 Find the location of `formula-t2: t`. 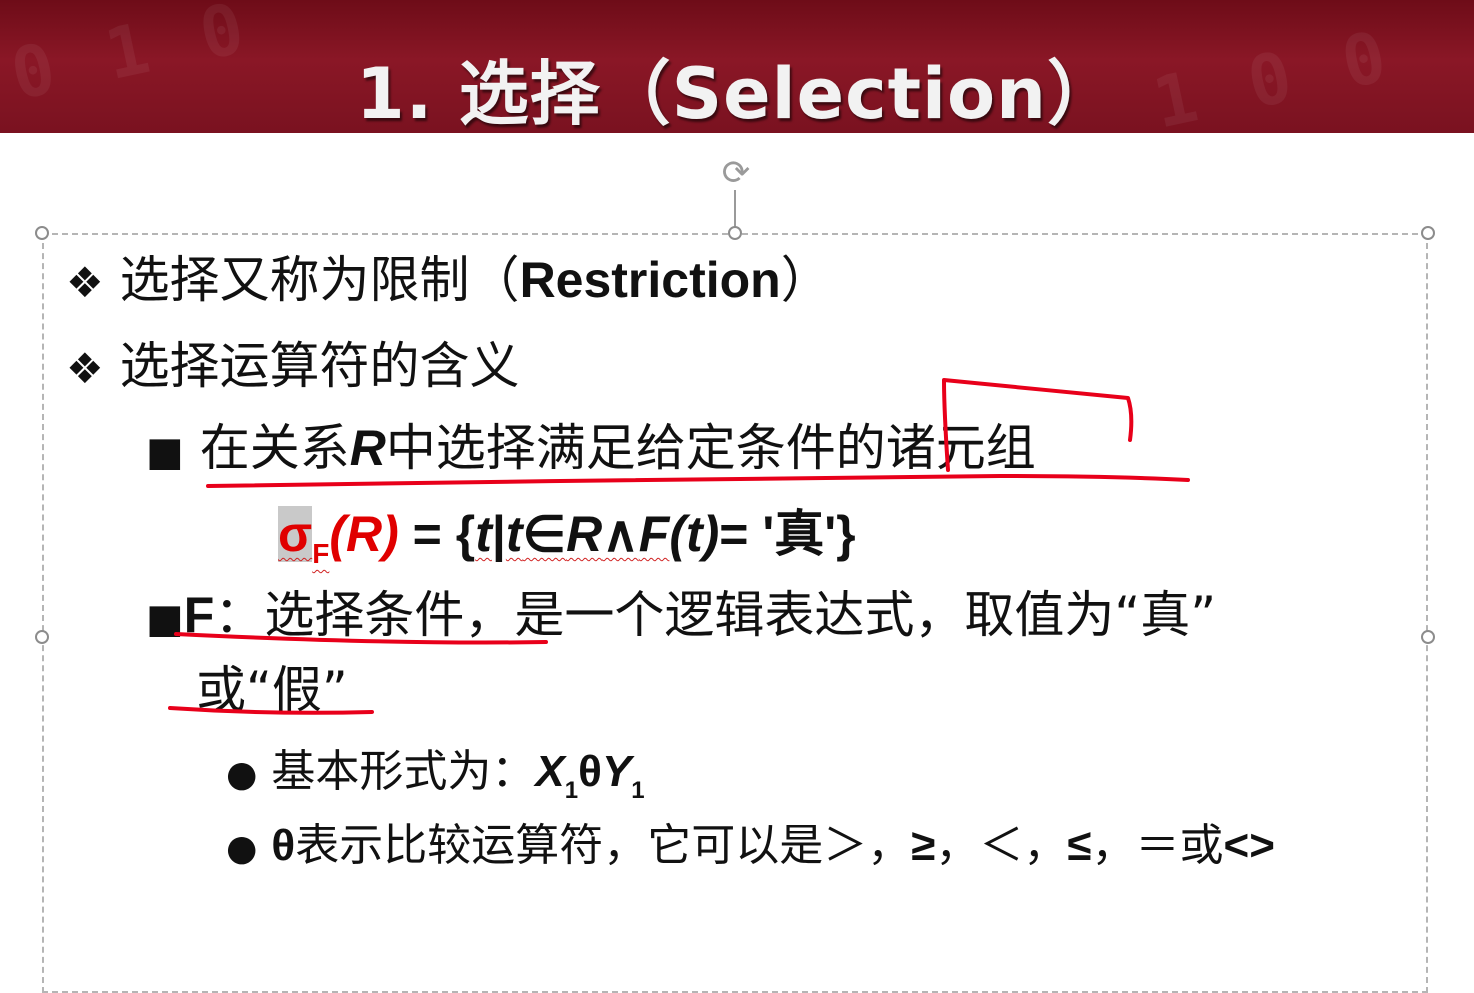

formula-t2: t is located at coordinates (514, 534).